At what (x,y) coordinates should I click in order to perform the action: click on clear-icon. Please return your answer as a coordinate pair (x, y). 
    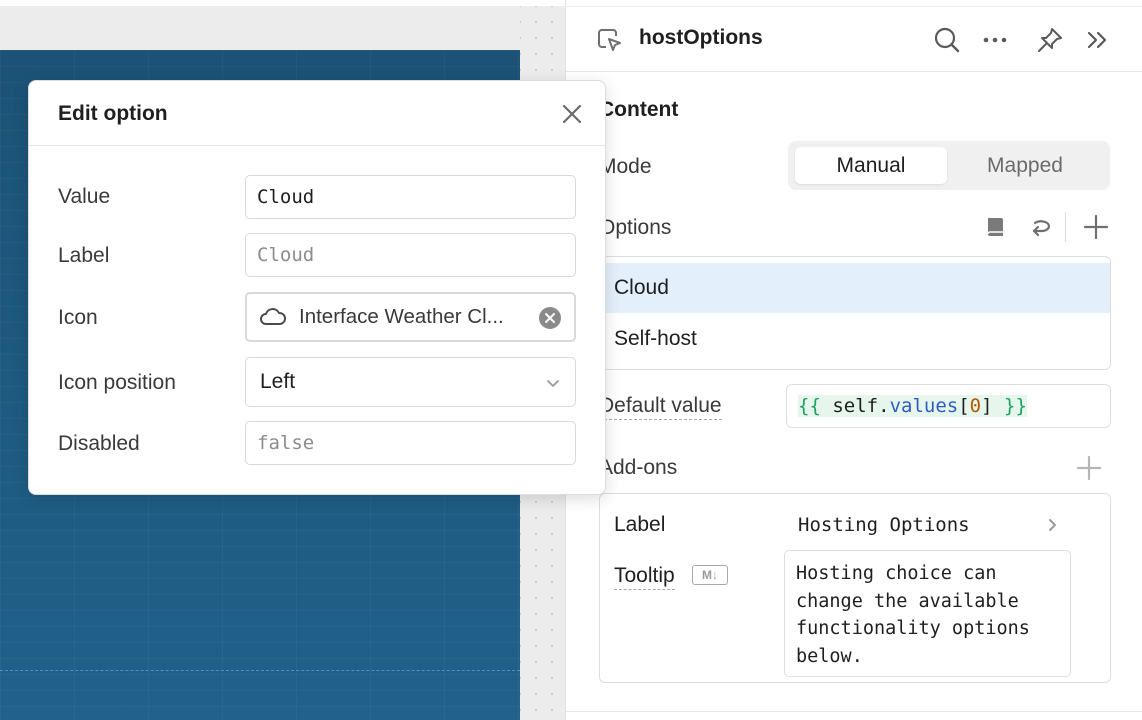
    Looking at the image, I should click on (550, 318).